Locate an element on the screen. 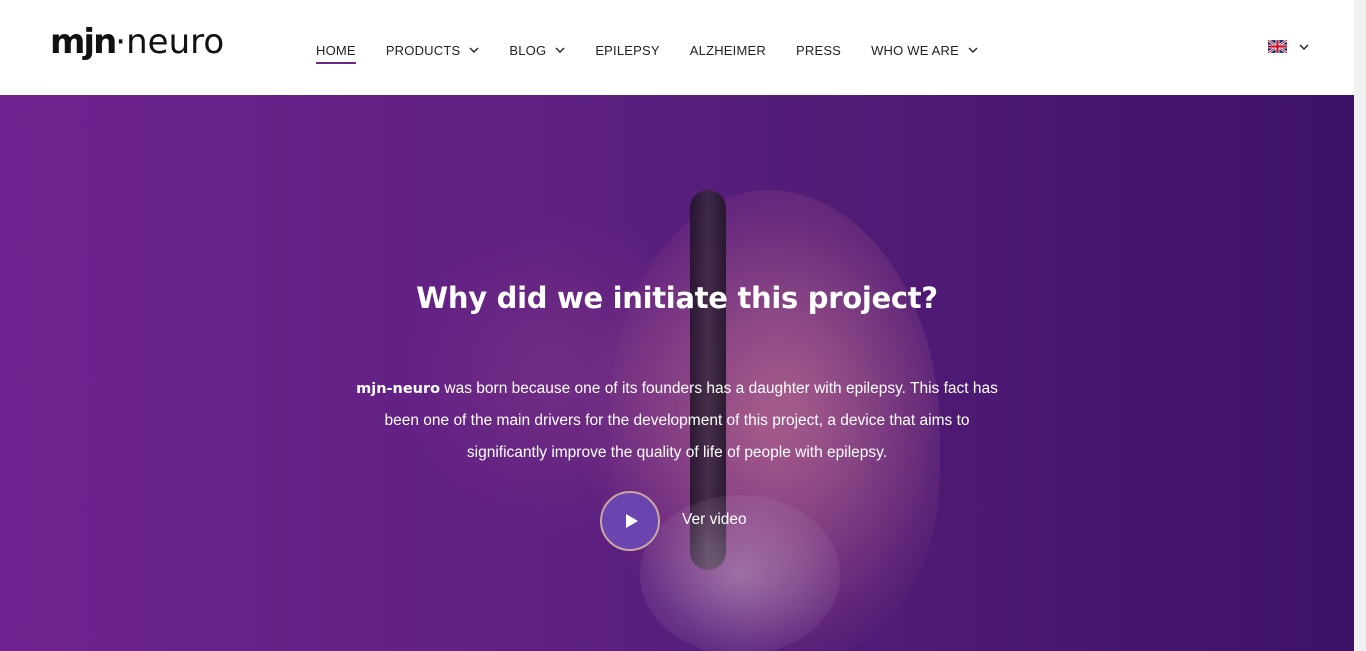 The height and width of the screenshot is (651, 1366). mjn-neuro-logo: mjn·neuro is located at coordinates (137, 42).